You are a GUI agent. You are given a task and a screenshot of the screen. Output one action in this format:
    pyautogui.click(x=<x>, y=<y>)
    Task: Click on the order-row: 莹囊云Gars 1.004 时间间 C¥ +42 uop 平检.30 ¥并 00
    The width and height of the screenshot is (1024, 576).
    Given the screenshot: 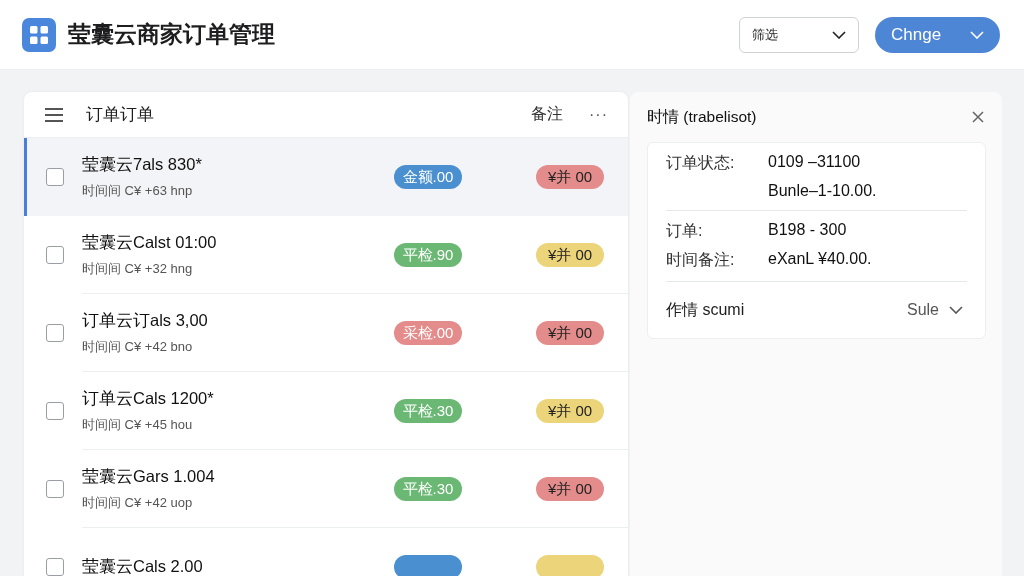 What is the action you would take?
    pyautogui.click(x=326, y=489)
    